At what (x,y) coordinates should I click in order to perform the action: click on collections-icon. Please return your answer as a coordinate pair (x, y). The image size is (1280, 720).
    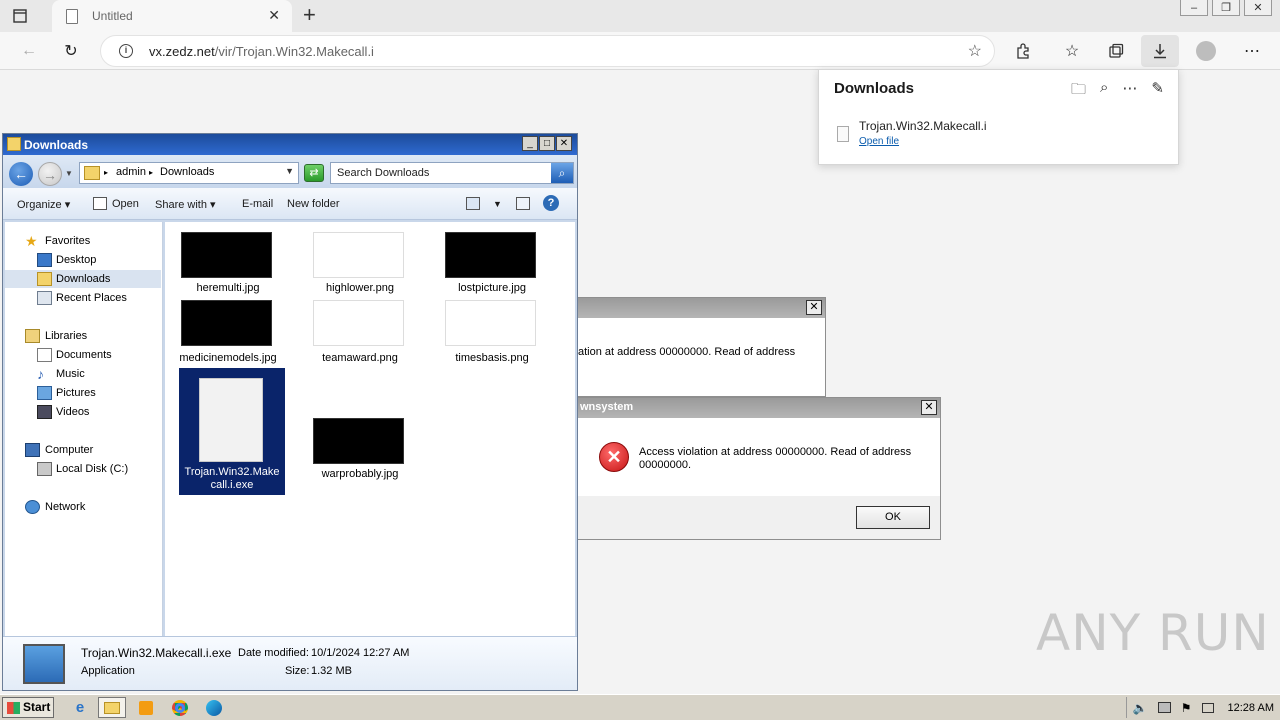
    Looking at the image, I should click on (1116, 51).